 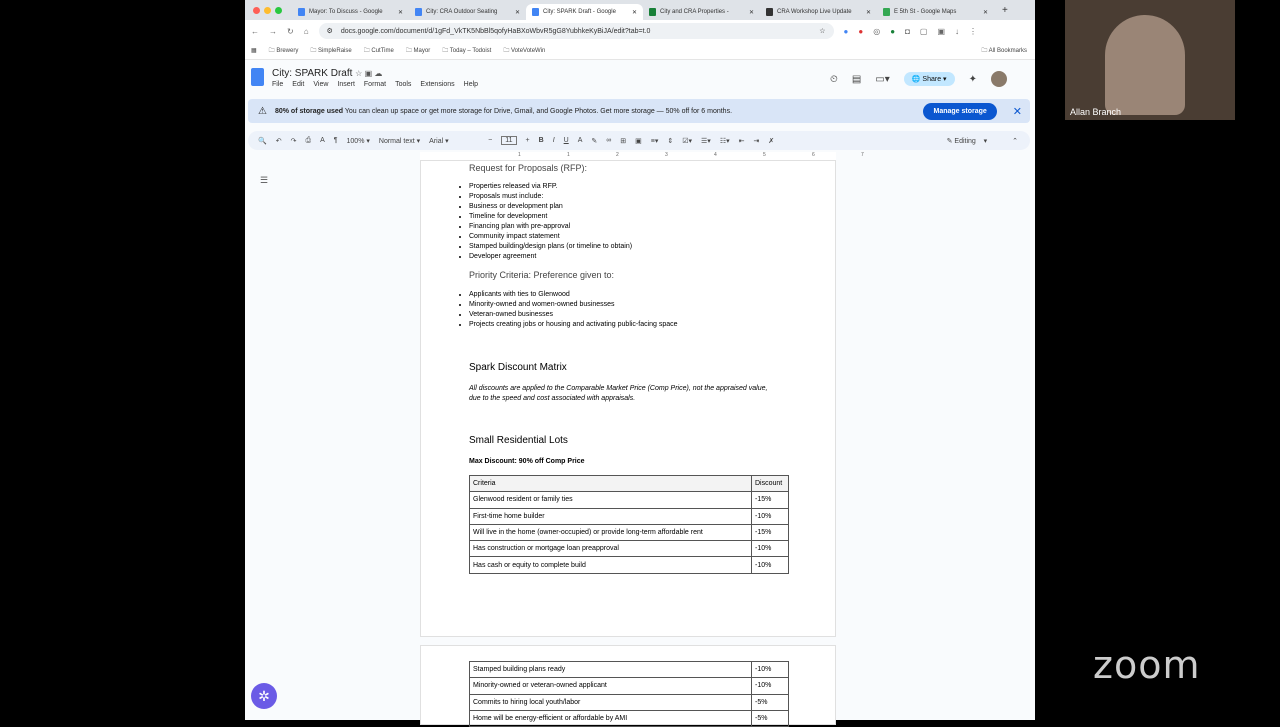 What do you see at coordinates (580, 140) in the screenshot?
I see `text-color-icon: A` at bounding box center [580, 140].